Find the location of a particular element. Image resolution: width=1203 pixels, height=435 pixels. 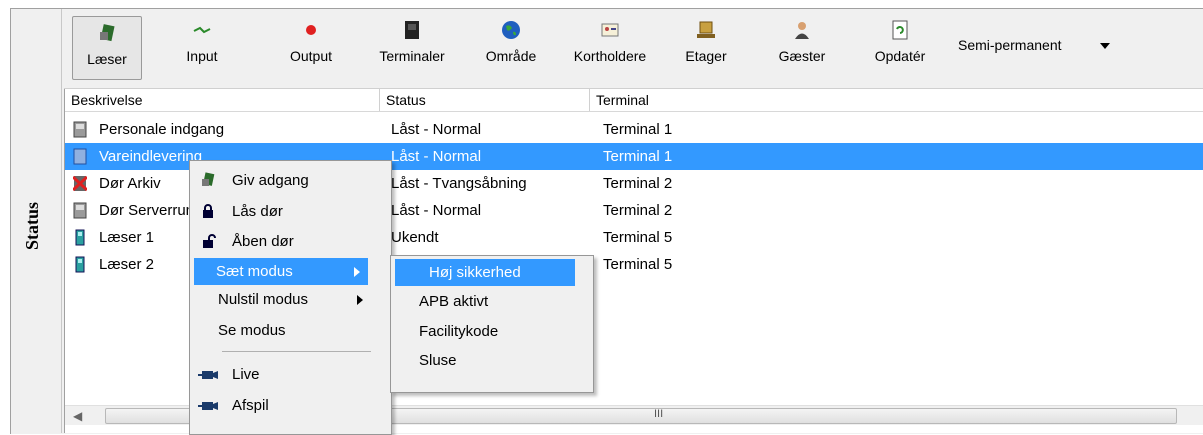

menu-item-lock-door: Lås dør is located at coordinates (290, 211).